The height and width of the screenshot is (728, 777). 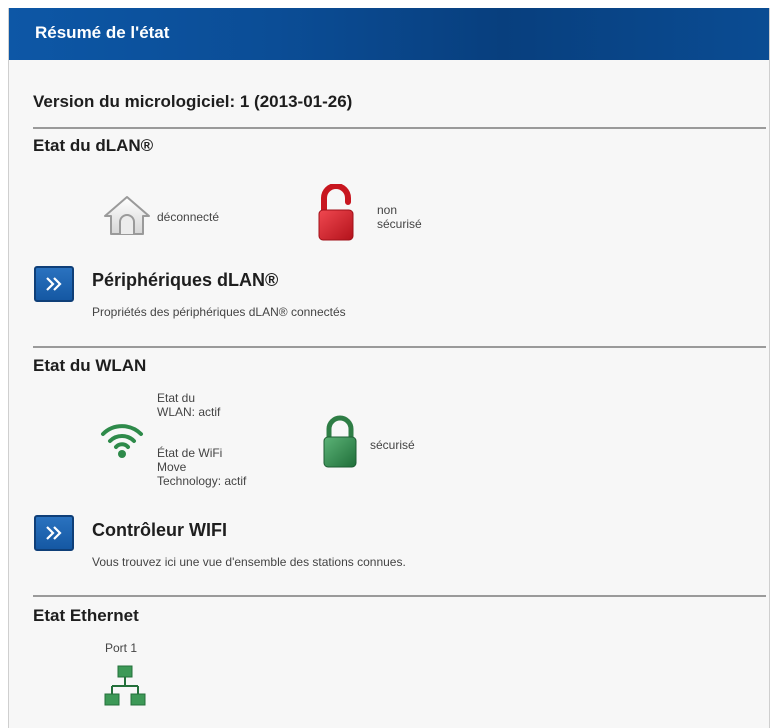 I want to click on dlan-devices-link-title: Périphériques dLAN®, so click(x=185, y=280).